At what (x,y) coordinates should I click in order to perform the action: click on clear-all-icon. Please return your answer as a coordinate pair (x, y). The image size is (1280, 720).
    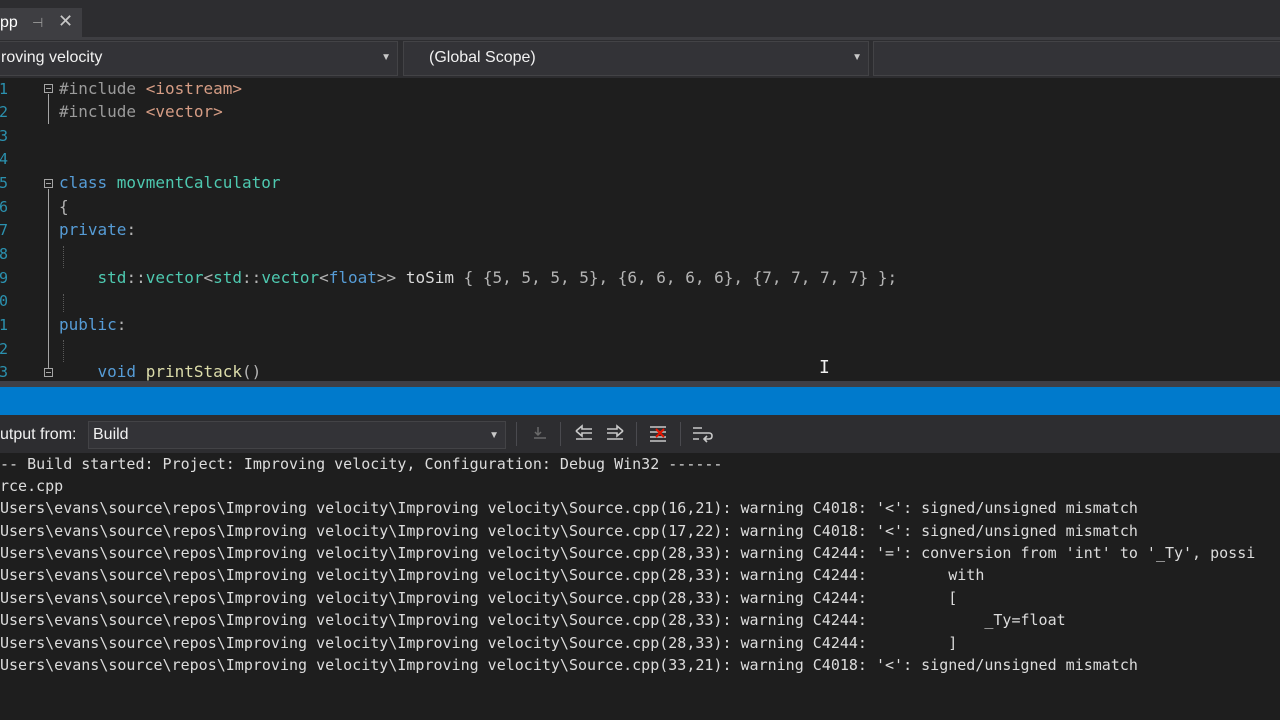
    Looking at the image, I should click on (658, 434).